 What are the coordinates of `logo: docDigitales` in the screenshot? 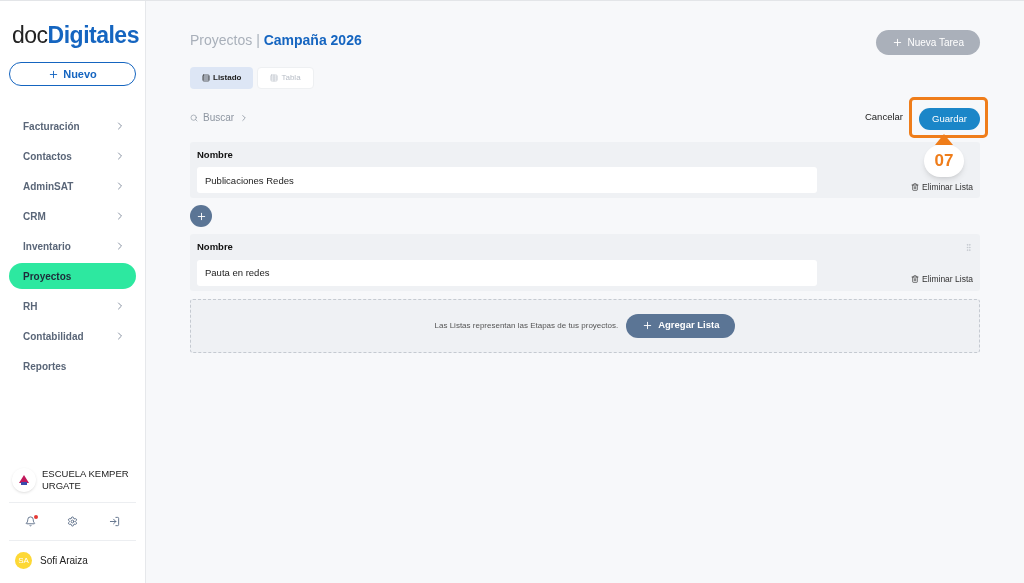 It's located at (76, 35).